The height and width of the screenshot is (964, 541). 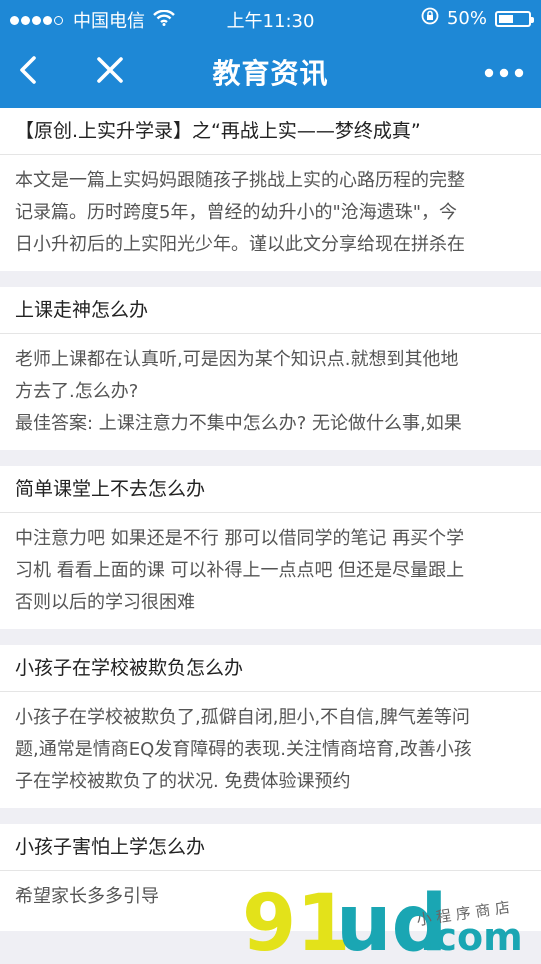 I want to click on nav-bar: 教育资讯, so click(x=270, y=72).